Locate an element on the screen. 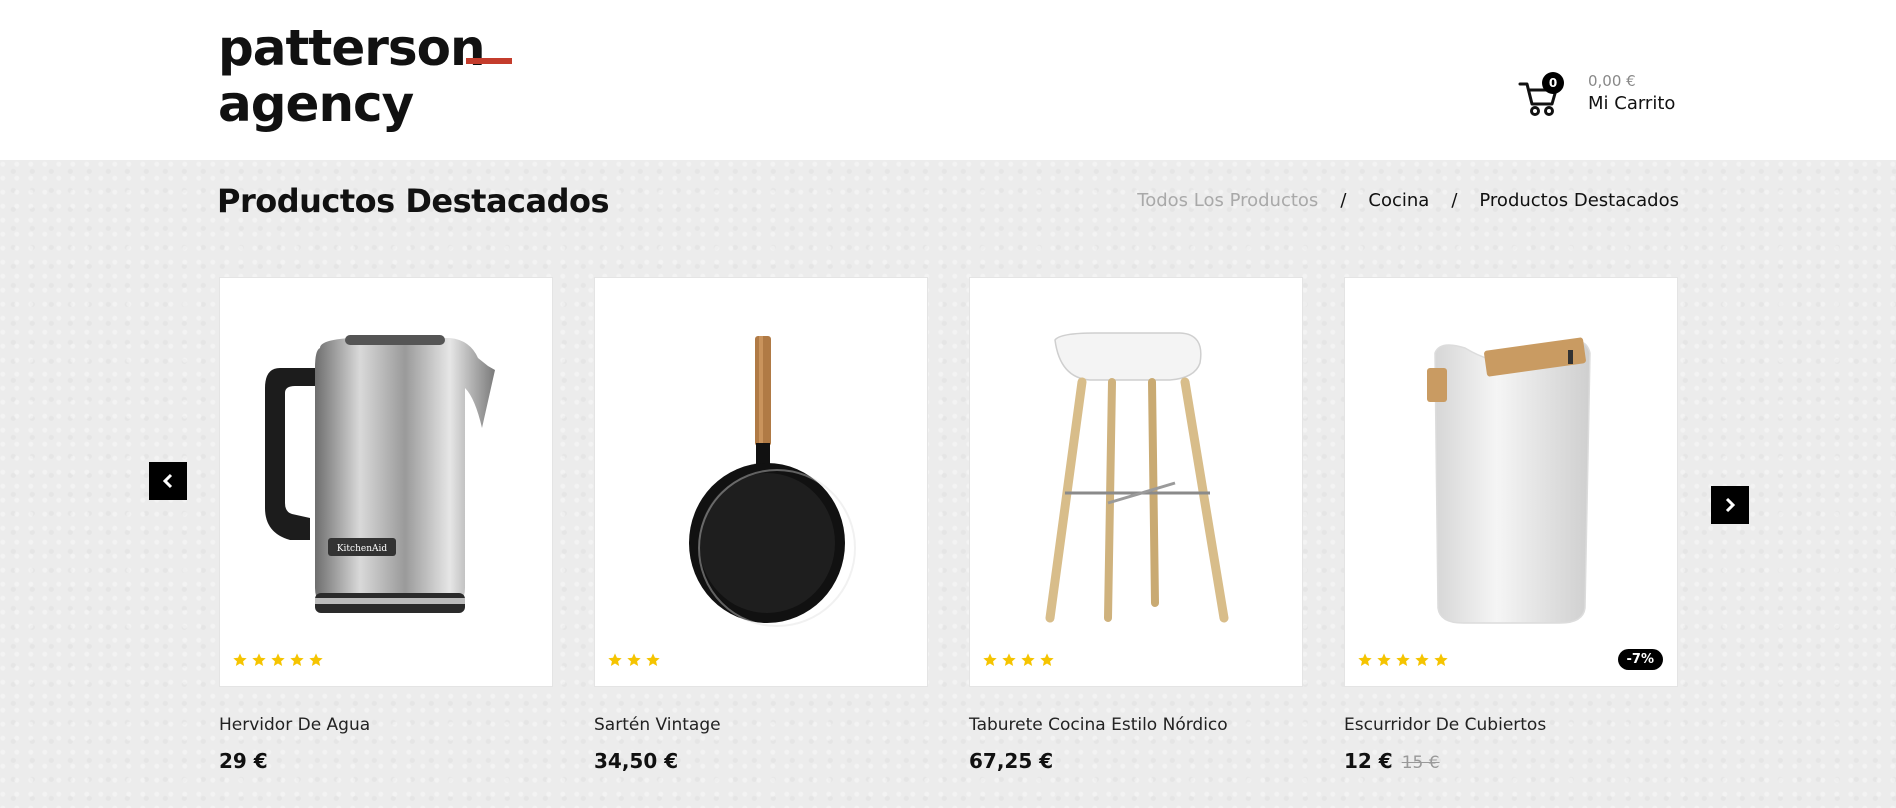  cart-count-badge: 0 is located at coordinates (1553, 83).